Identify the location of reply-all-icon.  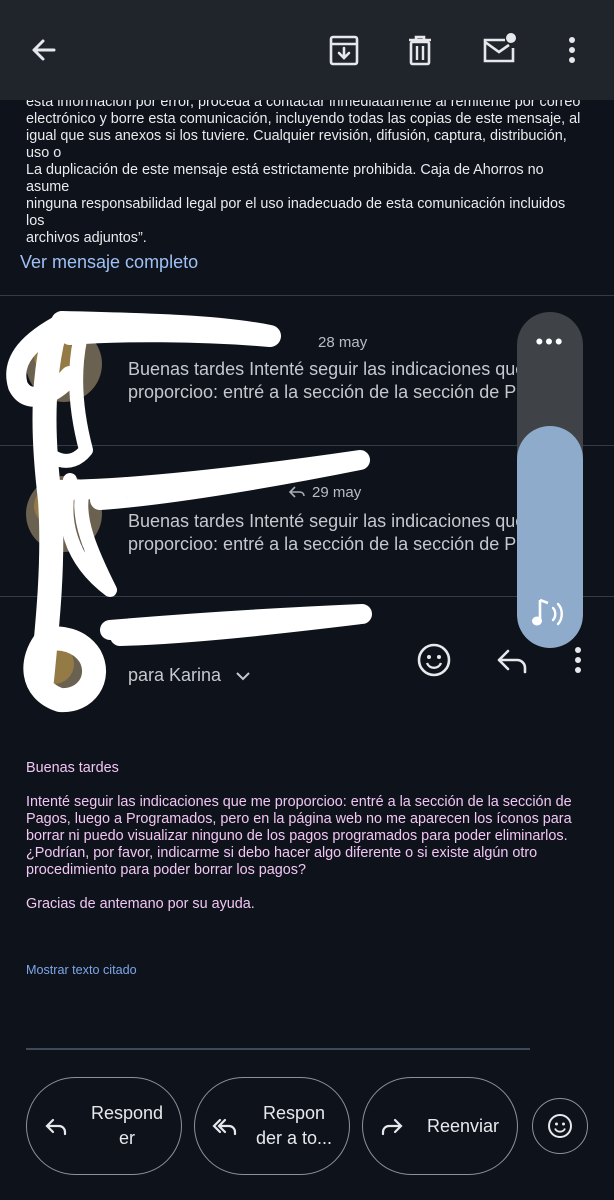
(224, 1127).